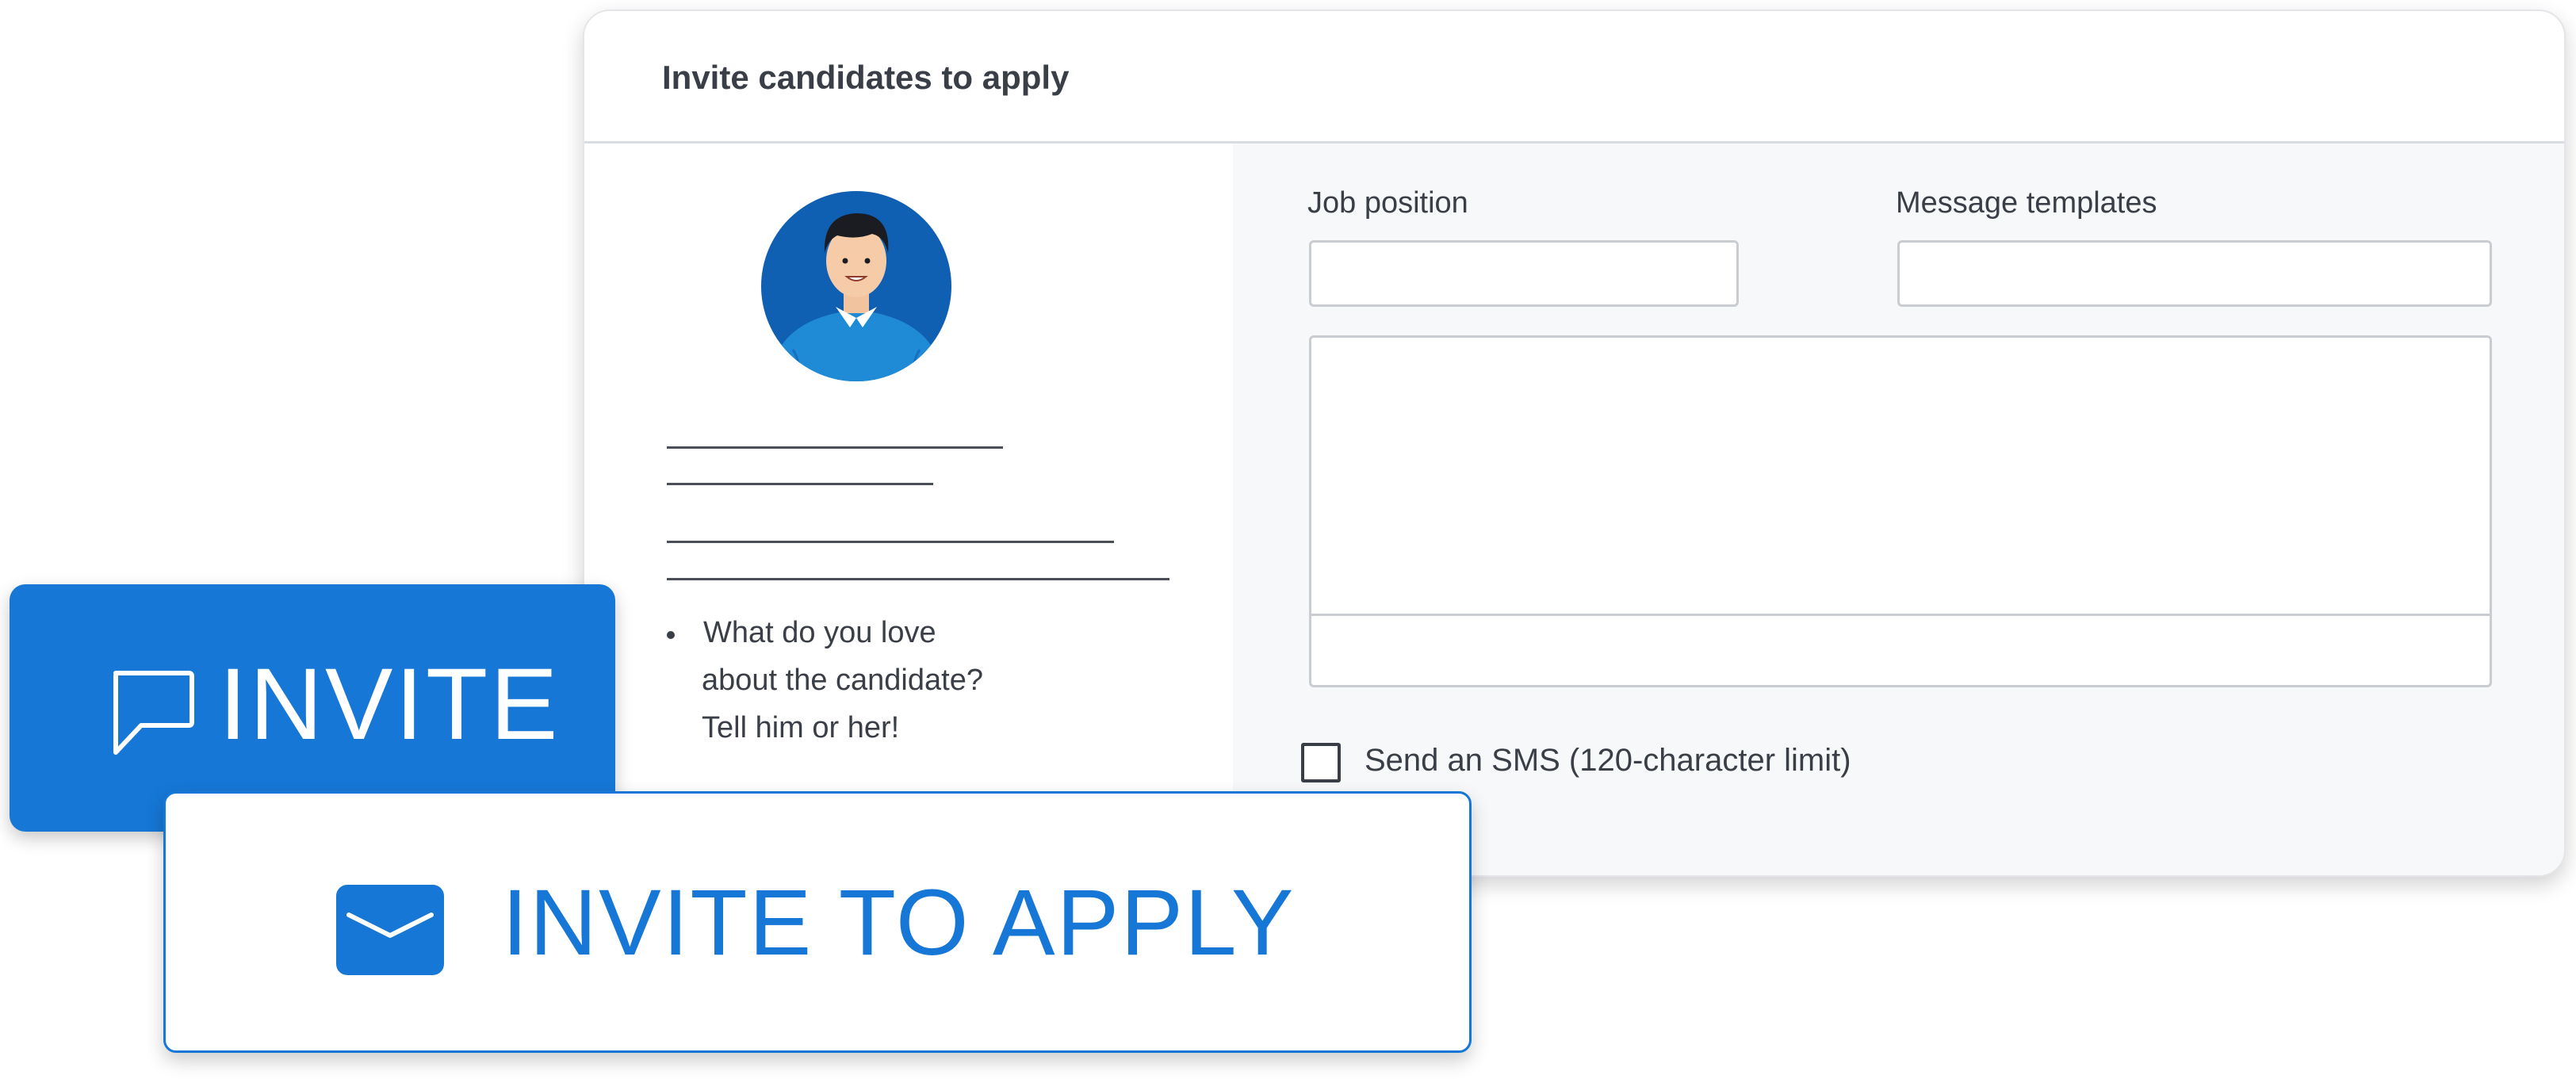 This screenshot has width=2576, height=1079. What do you see at coordinates (1900, 615) in the screenshot?
I see `message-divider` at bounding box center [1900, 615].